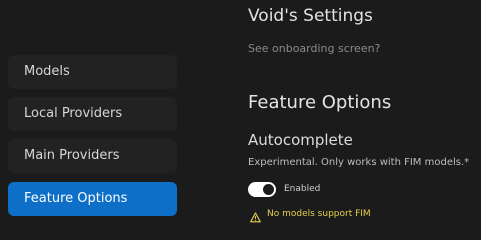 The image size is (481, 240). What do you see at coordinates (92, 156) in the screenshot?
I see `sidebar-item-main-providers: Main Providers` at bounding box center [92, 156].